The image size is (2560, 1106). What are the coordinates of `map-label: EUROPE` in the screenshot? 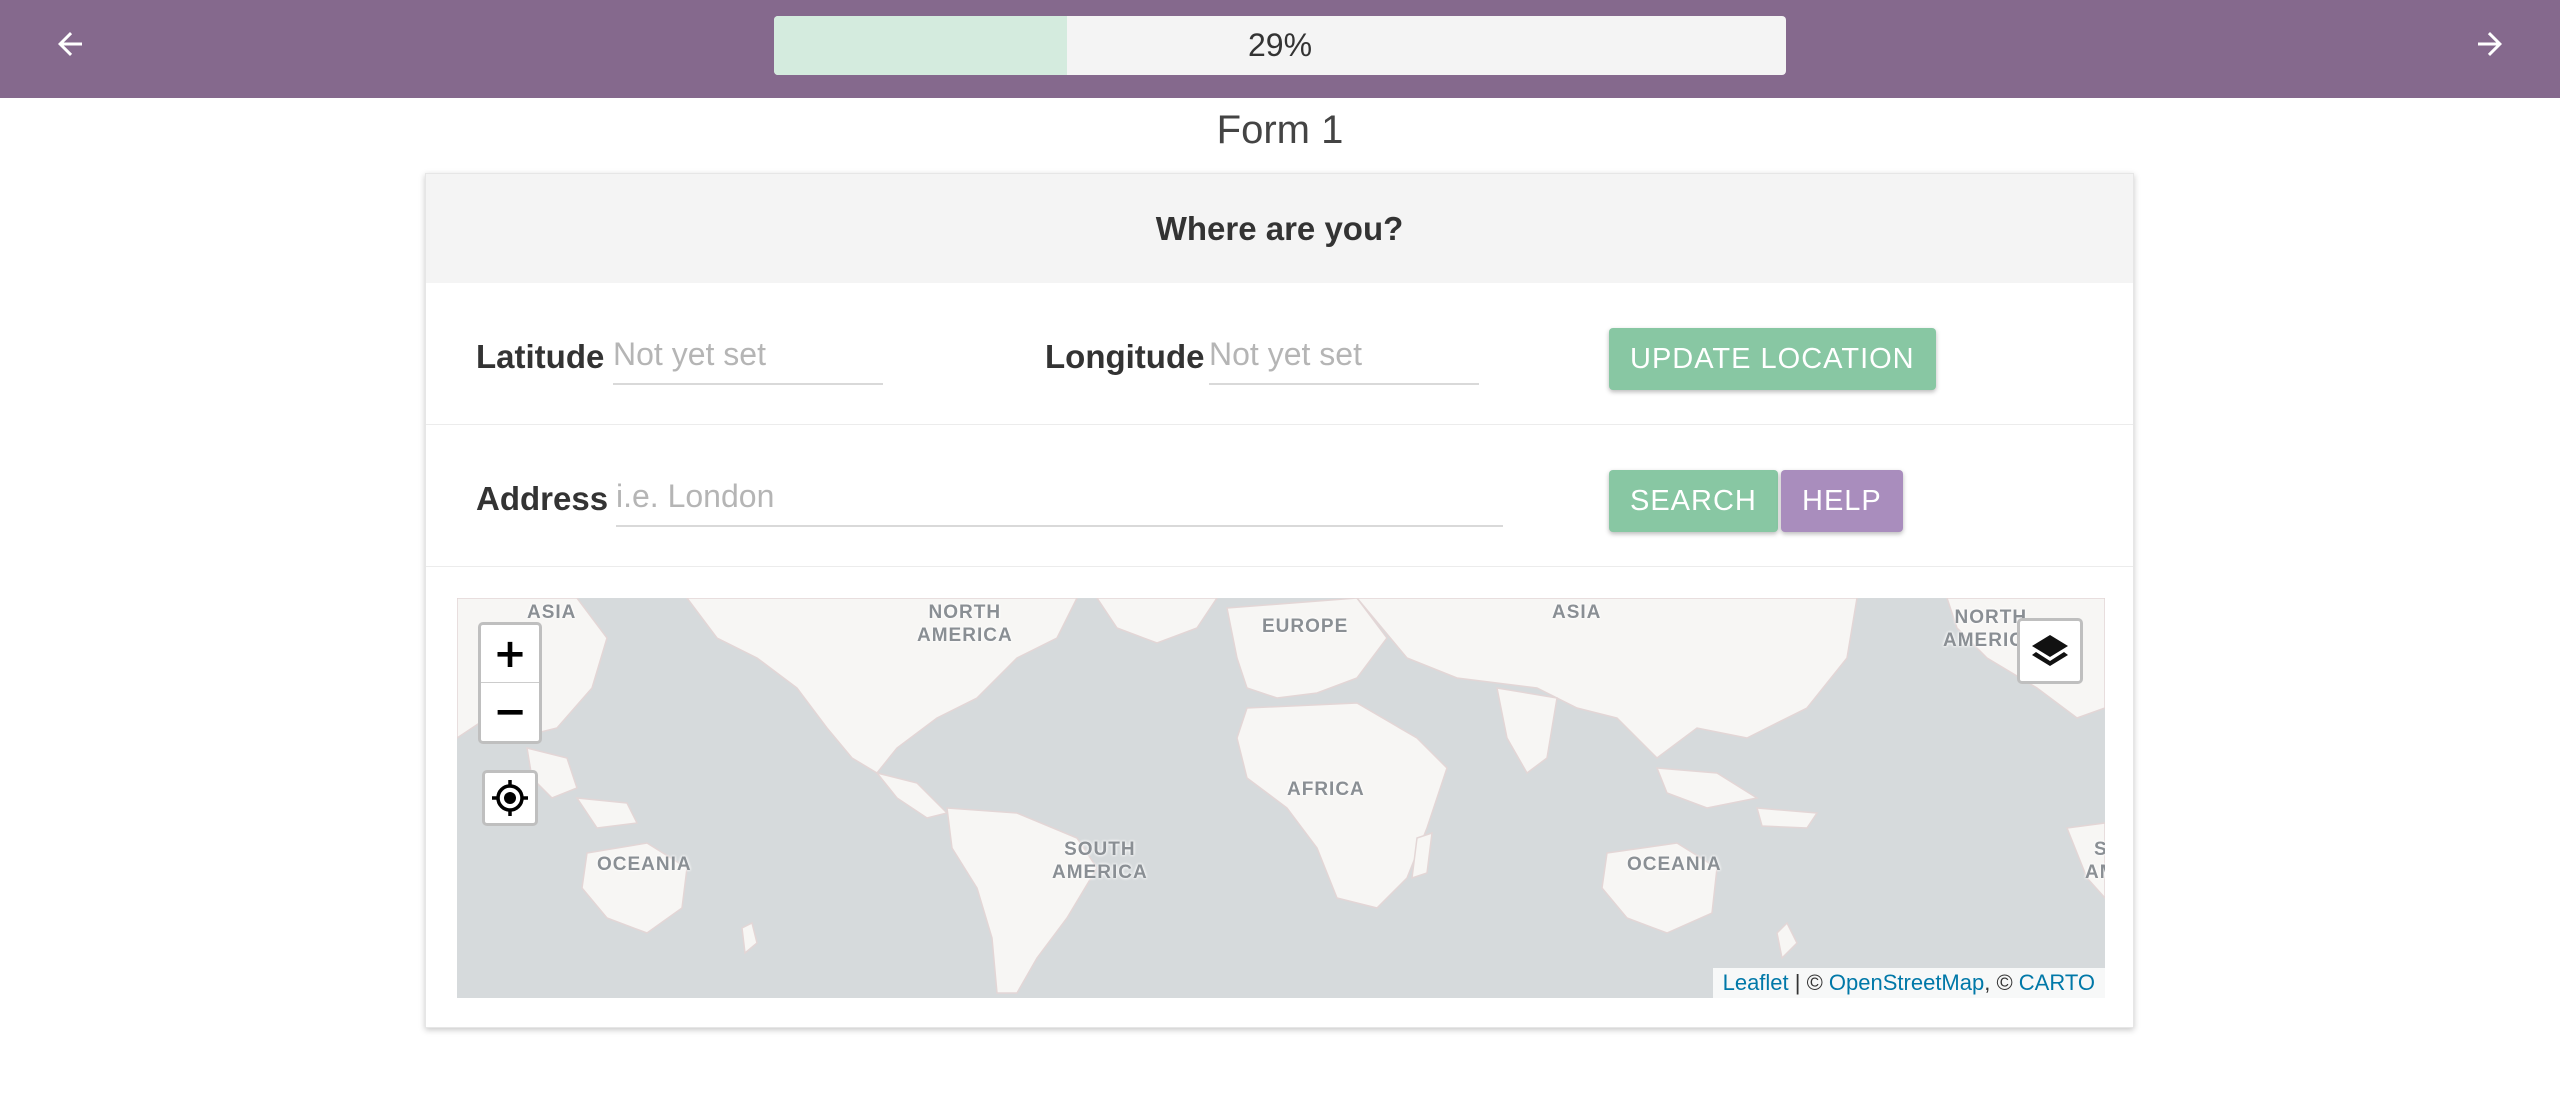 It's located at (1305, 626).